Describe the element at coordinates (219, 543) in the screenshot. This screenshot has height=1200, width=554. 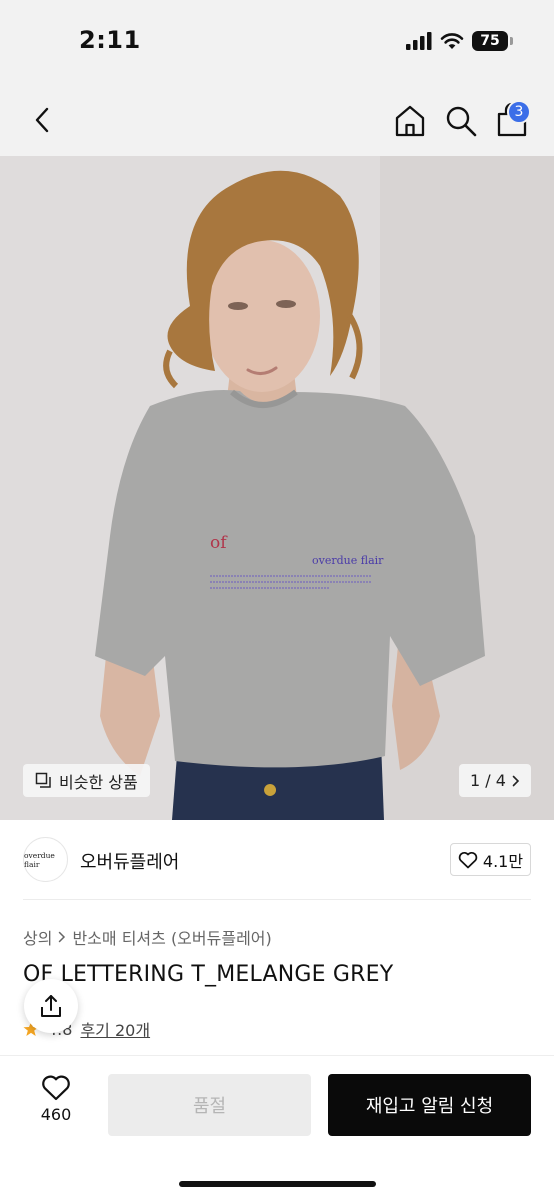
I see `shirt-print-small: of` at that location.